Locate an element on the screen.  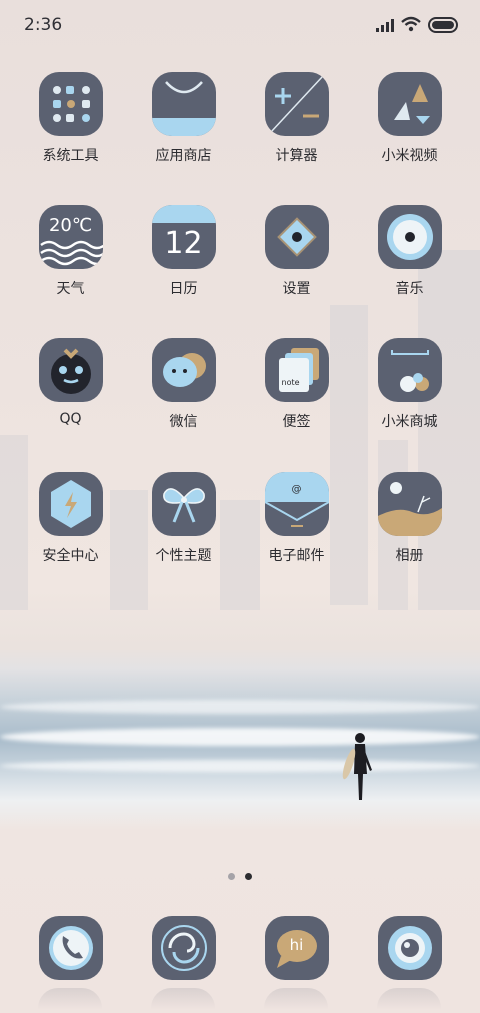
camera-icon is located at coordinates (409, 948).